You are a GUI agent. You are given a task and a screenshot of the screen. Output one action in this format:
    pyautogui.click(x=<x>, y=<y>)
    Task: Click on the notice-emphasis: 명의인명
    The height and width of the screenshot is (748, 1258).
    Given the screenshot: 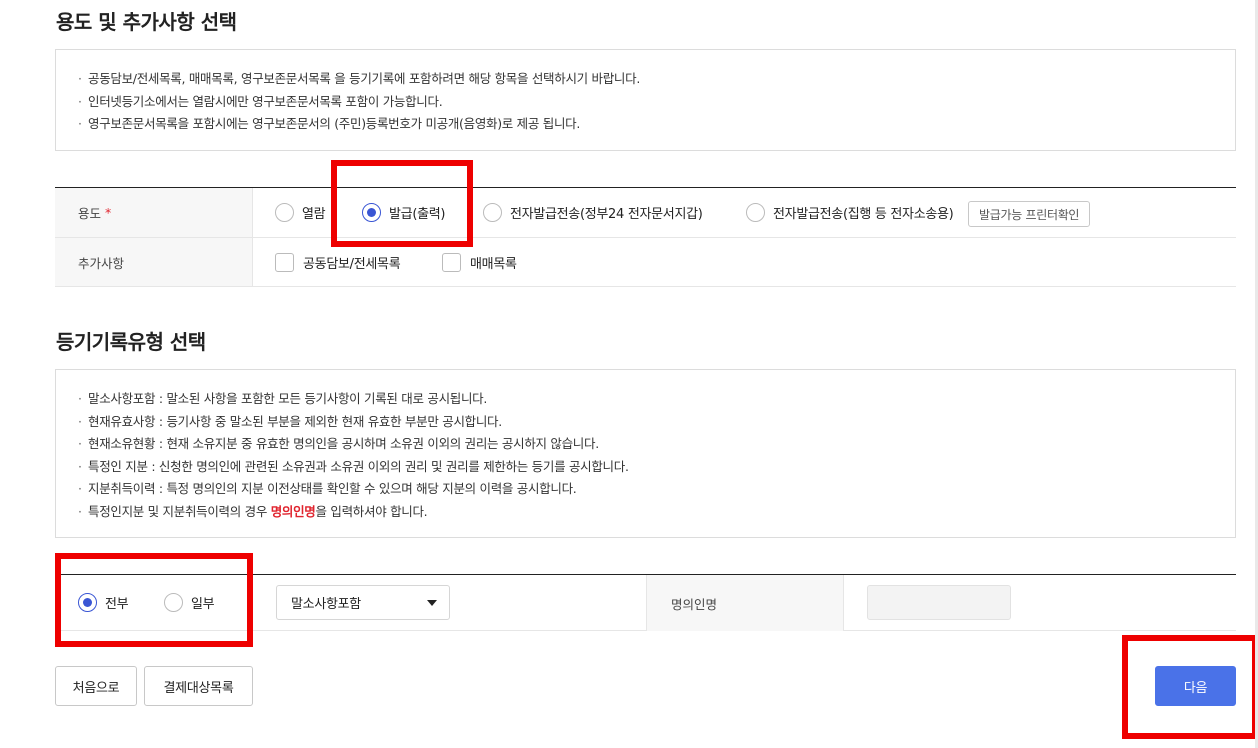 What is the action you would take?
    pyautogui.click(x=293, y=511)
    